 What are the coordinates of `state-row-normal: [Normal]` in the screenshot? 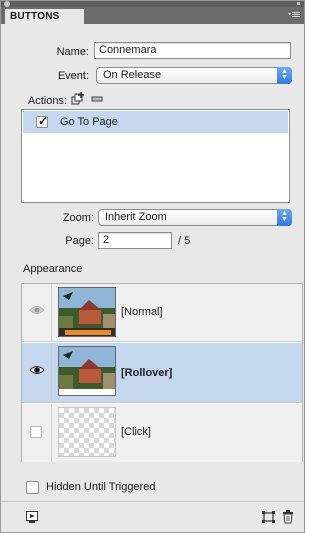 It's located at (162, 313).